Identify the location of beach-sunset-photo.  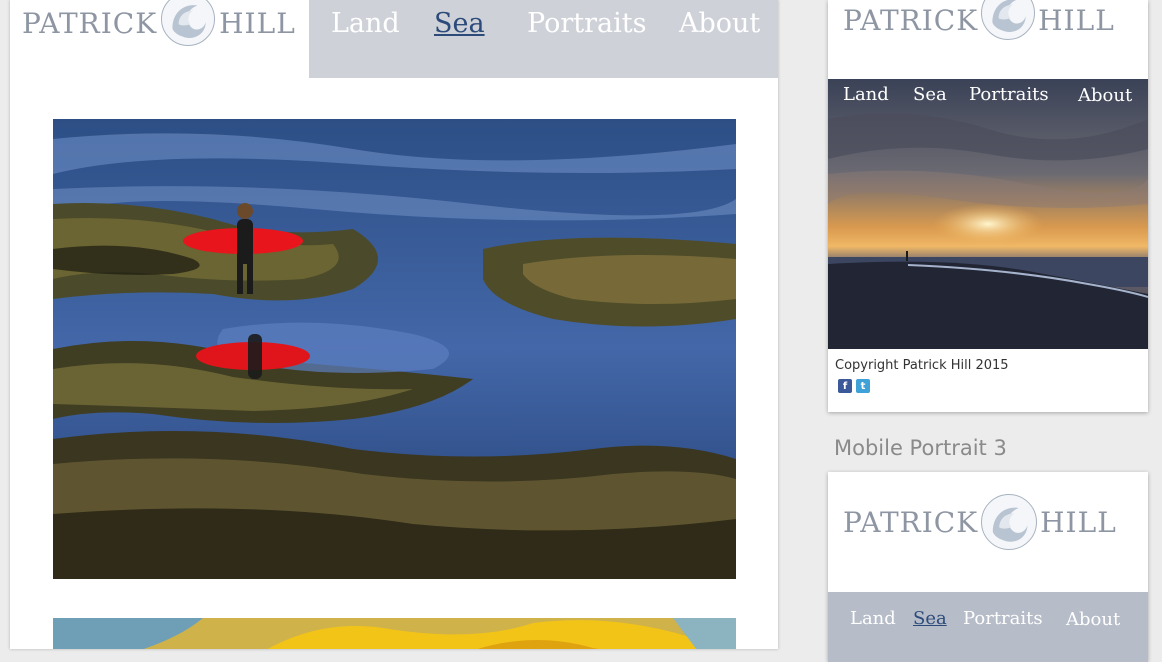
(988, 214).